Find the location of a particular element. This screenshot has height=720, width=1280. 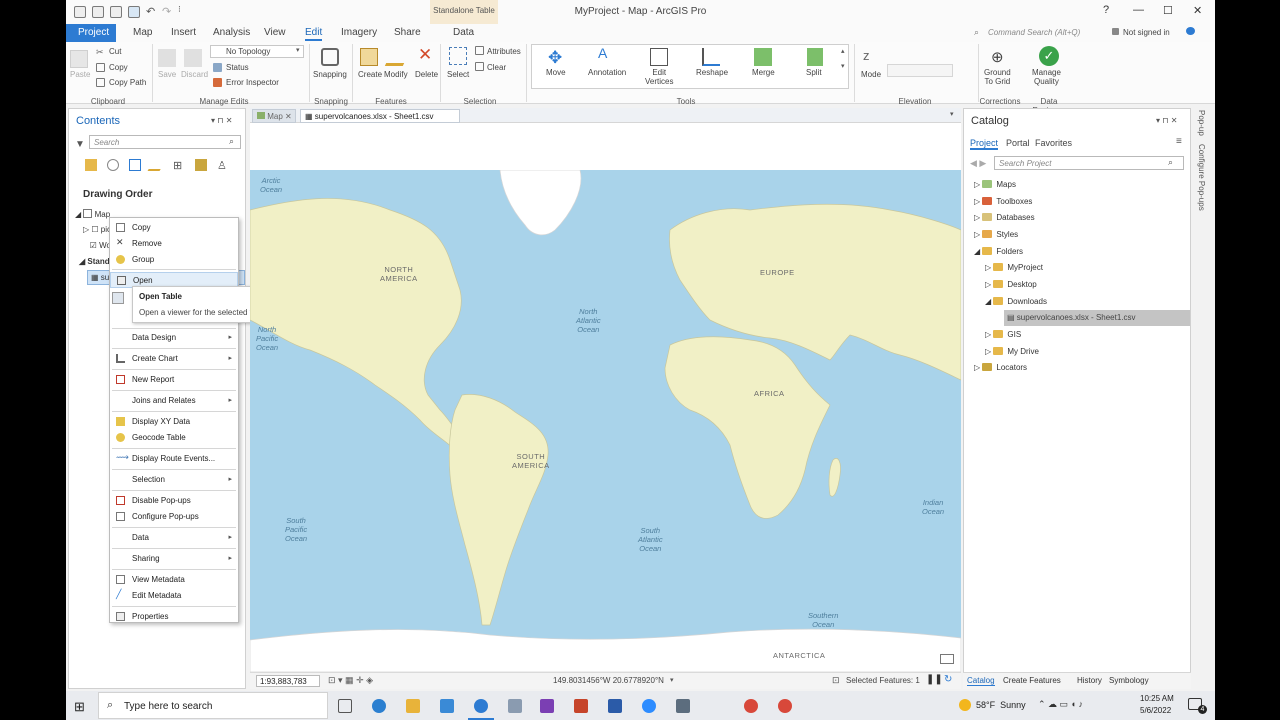

catalog-item-folders: ◢ Folders is located at coordinates (998, 251).